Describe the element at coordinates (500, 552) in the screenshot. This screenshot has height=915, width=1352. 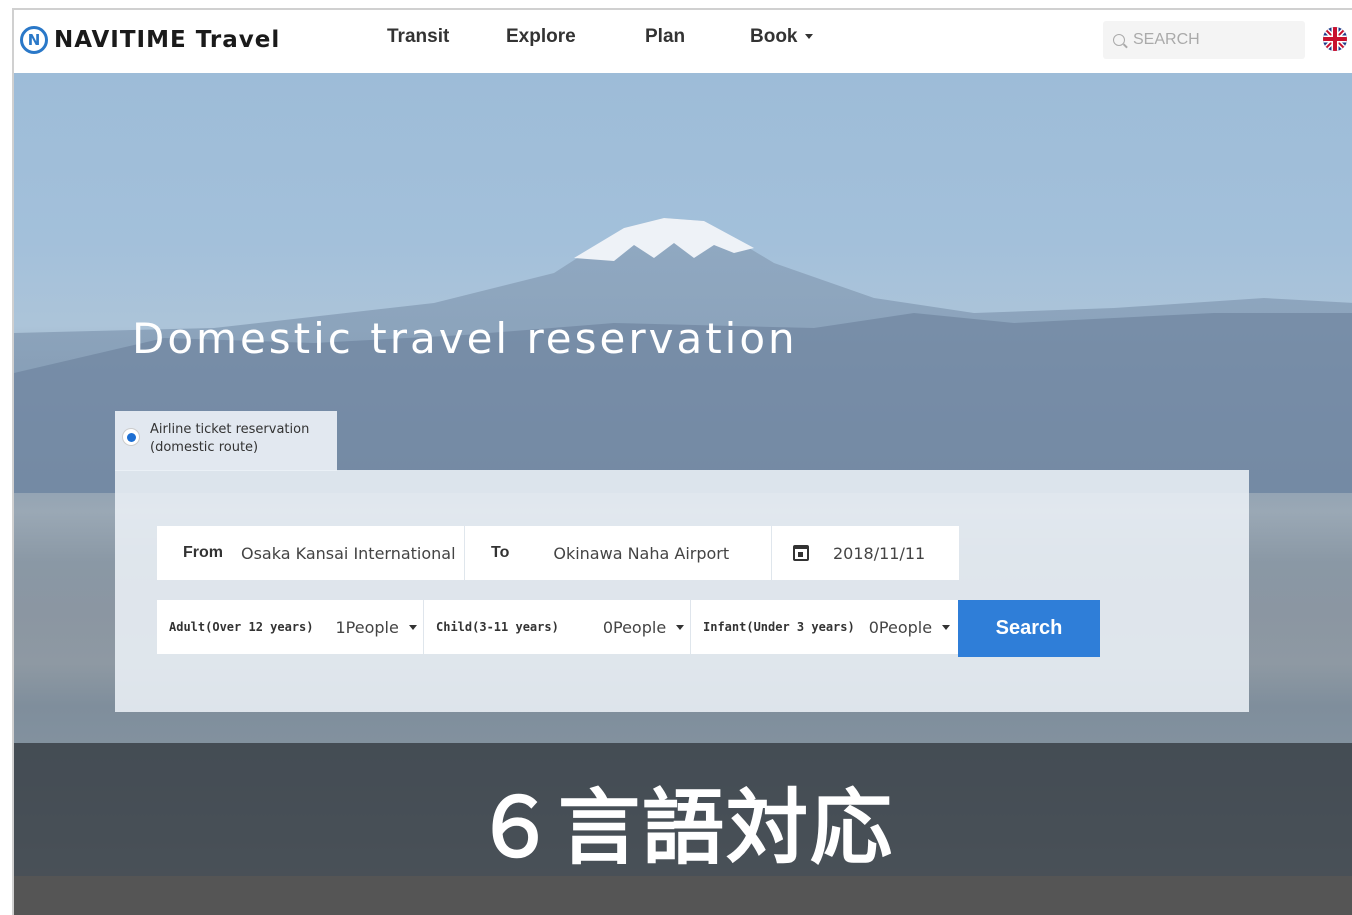
I see `to-label: To` at that location.